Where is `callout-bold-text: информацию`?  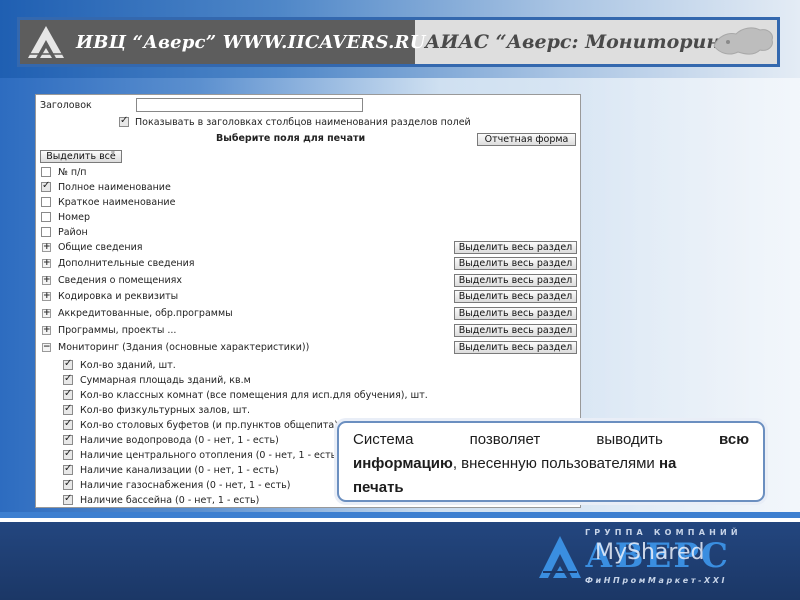 callout-bold-text: информацию is located at coordinates (403, 463).